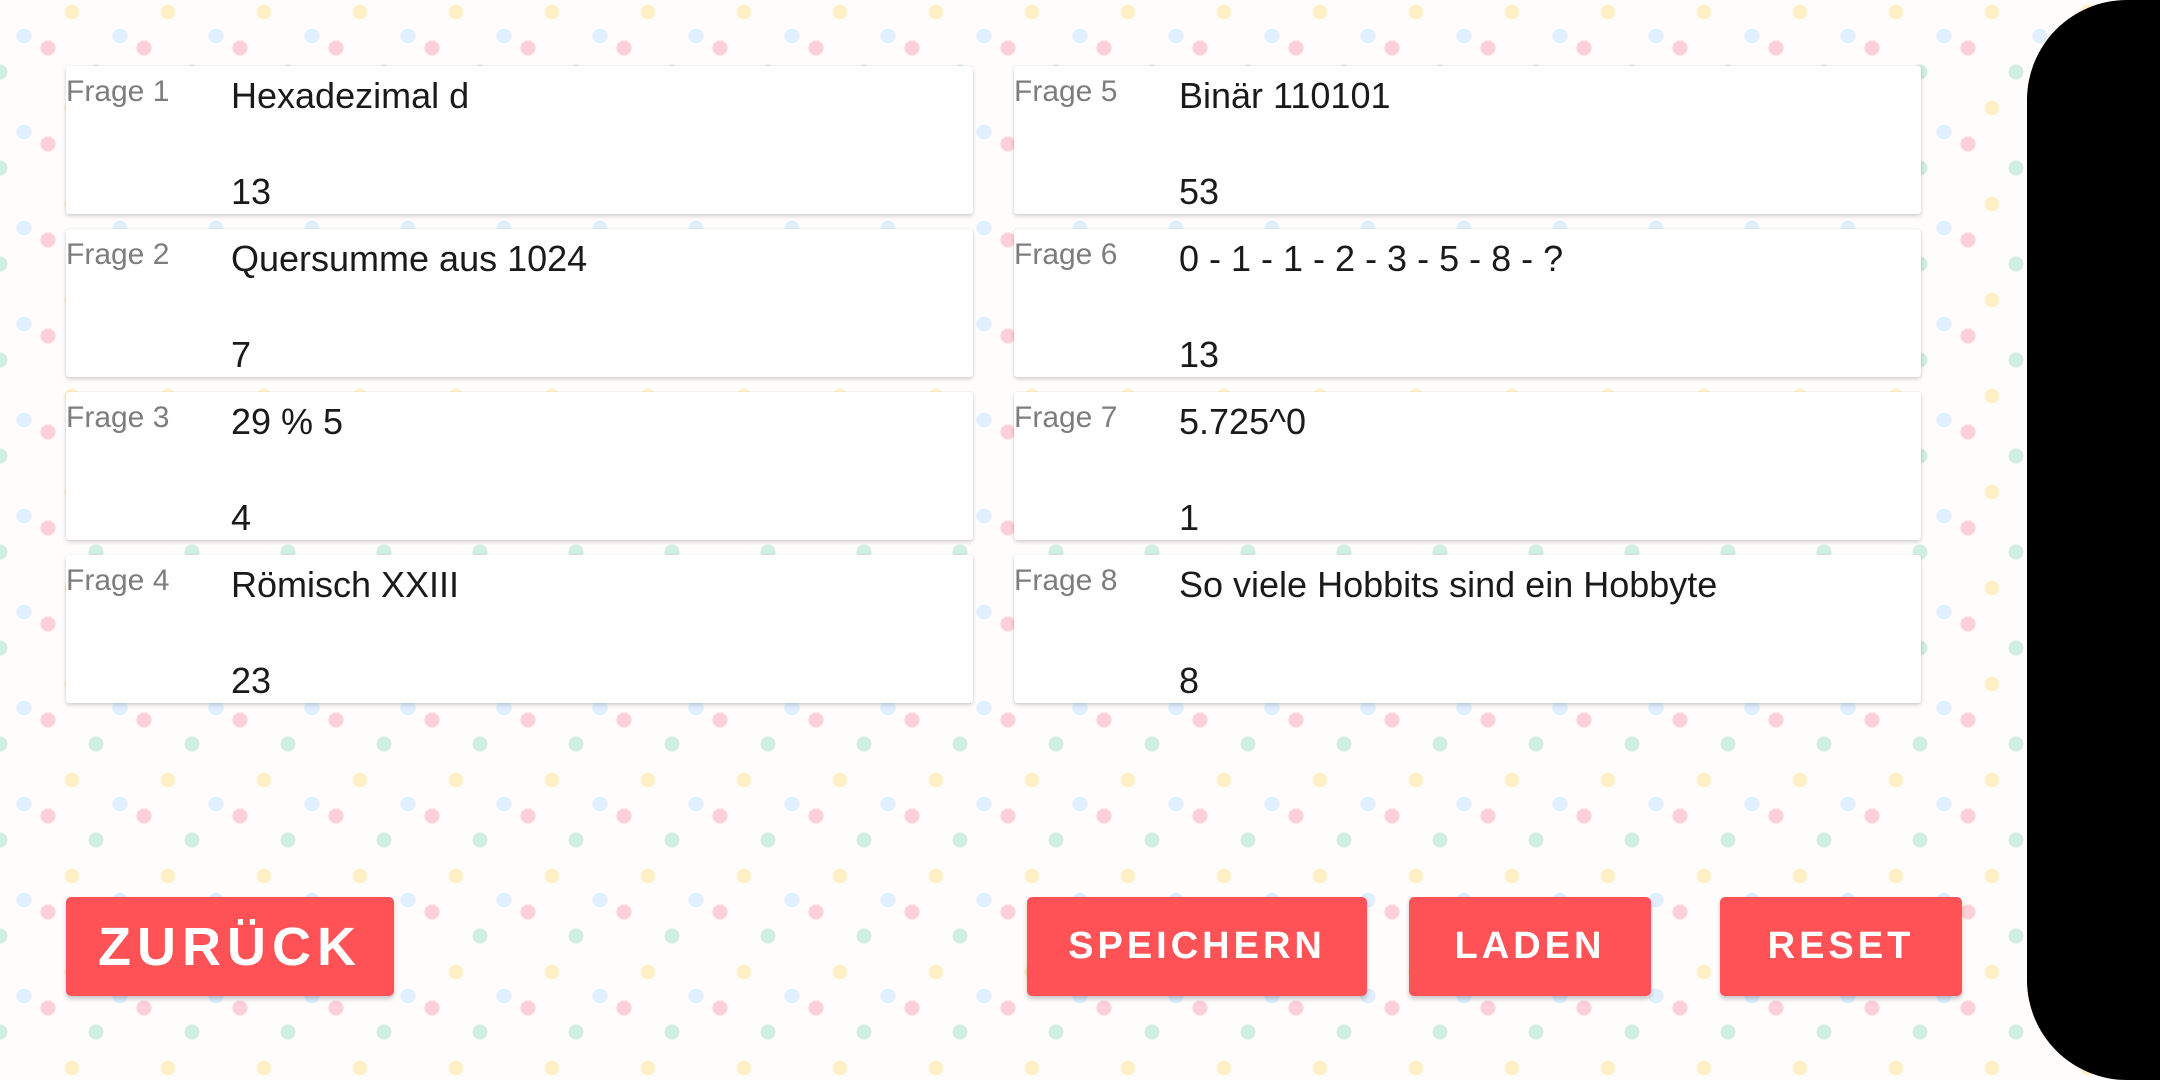 This screenshot has width=2160, height=1080. What do you see at coordinates (1066, 417) in the screenshot?
I see `question-label: Frage 7` at bounding box center [1066, 417].